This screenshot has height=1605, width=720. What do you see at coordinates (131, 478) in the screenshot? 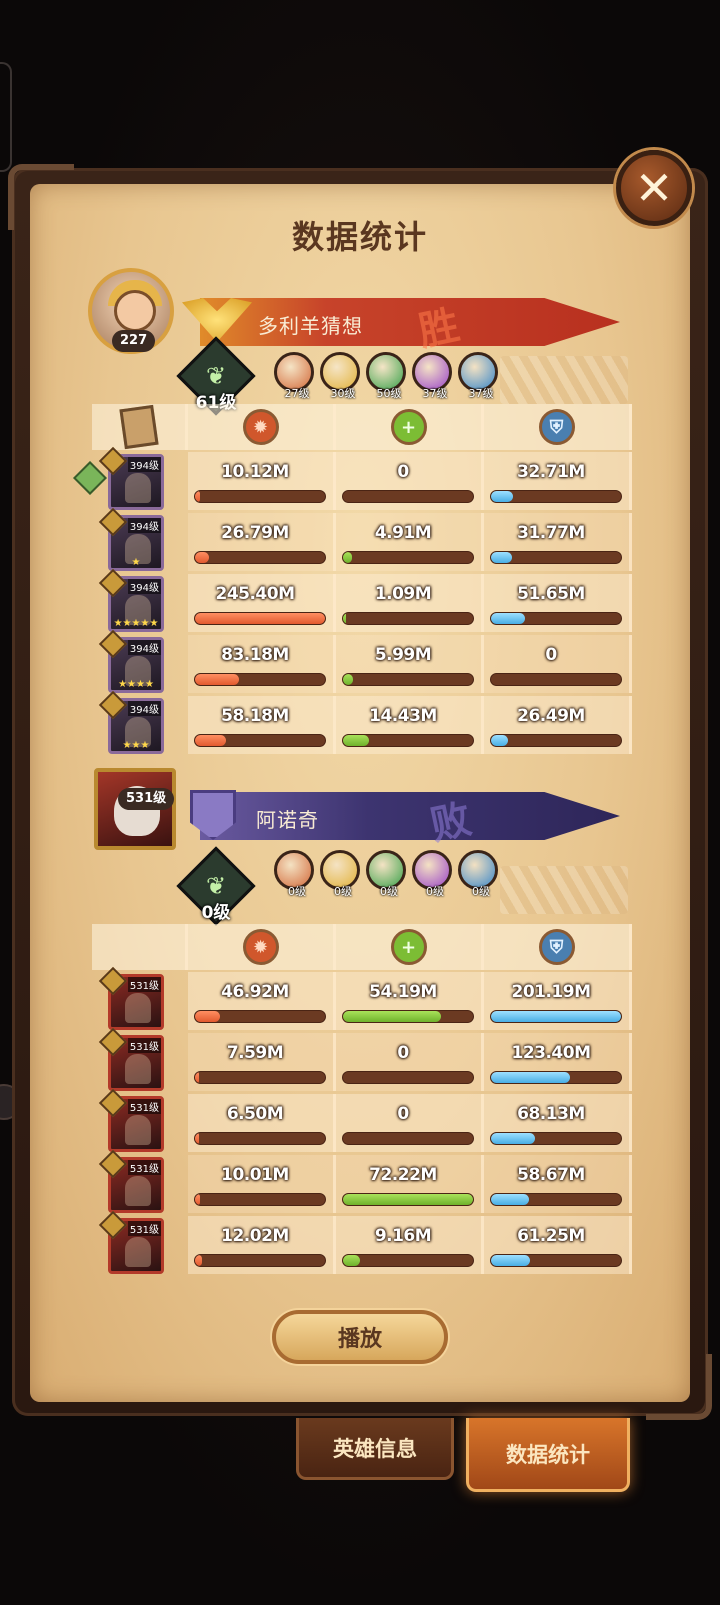
I see `hero-portrait: 394级` at bounding box center [131, 478].